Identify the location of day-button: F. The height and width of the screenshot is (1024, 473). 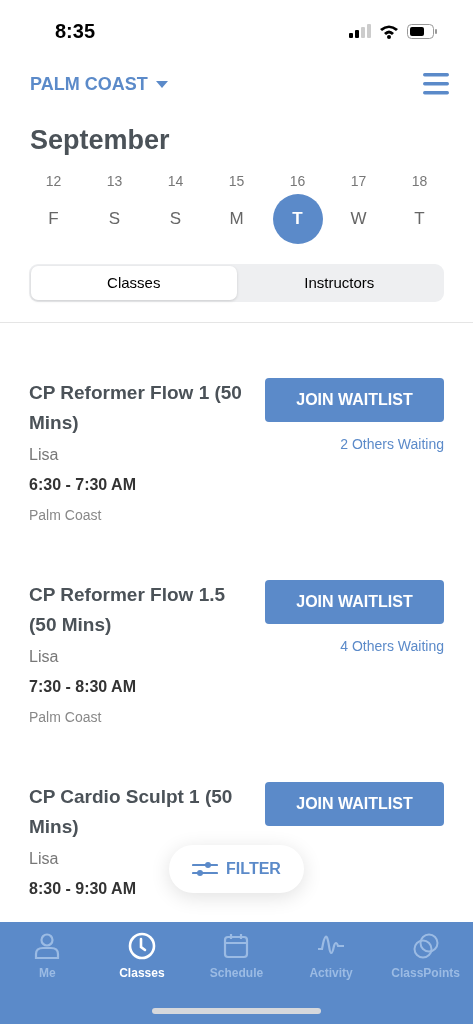
(53, 219).